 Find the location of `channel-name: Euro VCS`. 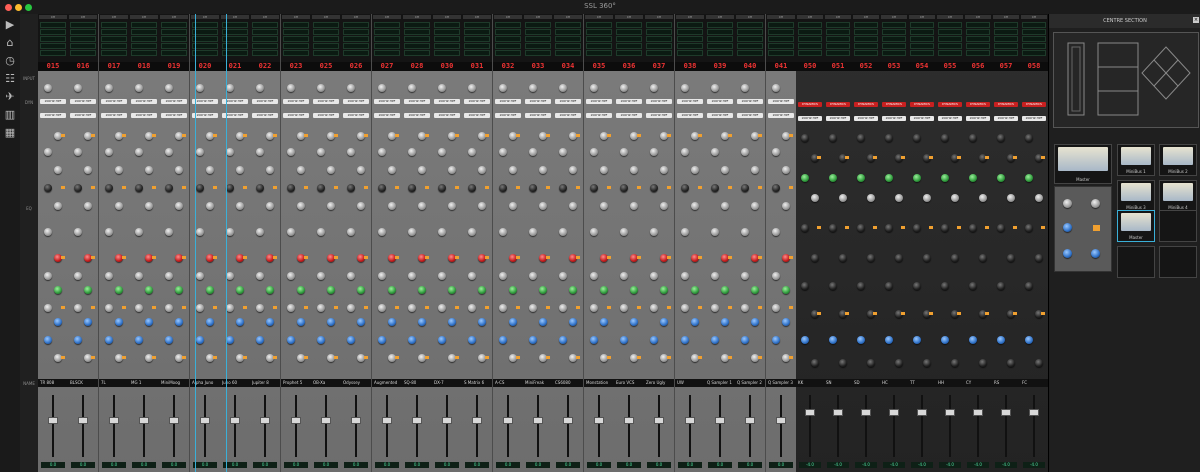

channel-name: Euro VCS is located at coordinates (629, 383).